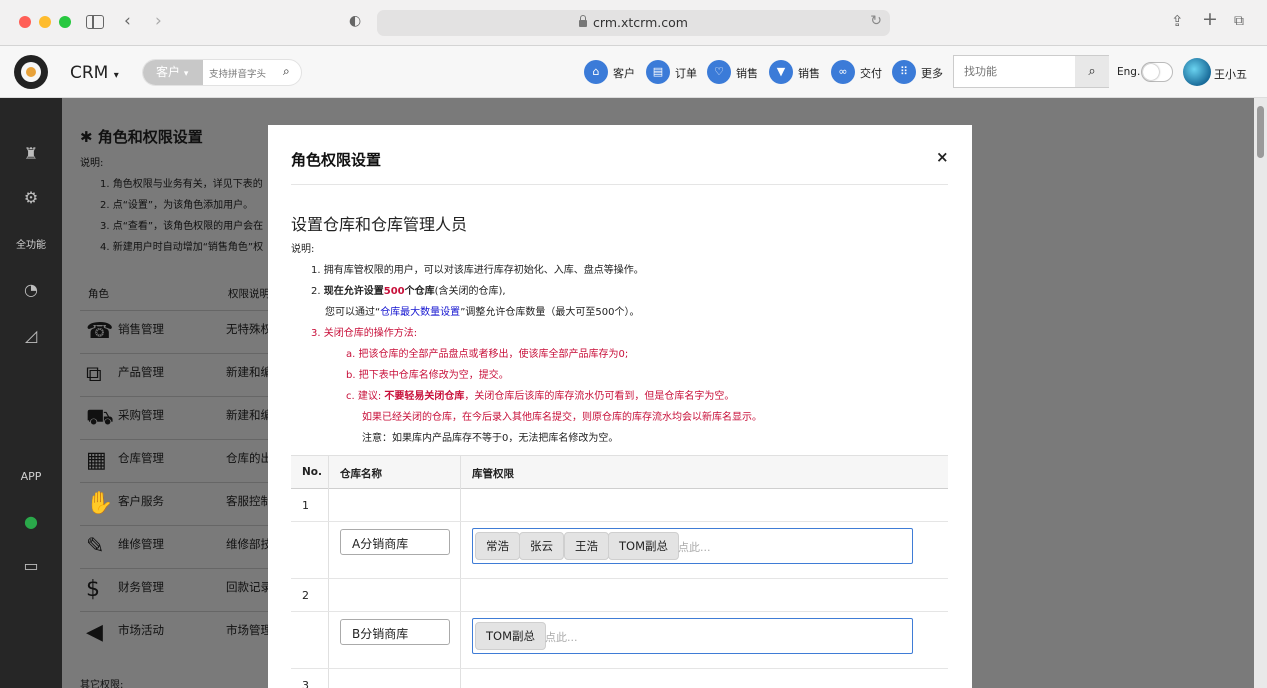  What do you see at coordinates (562, 417) in the screenshot?
I see `instruction-3d: 如果已经关闭的仓库，在今后录入其他库名提交，则原仓库的库存流水均会以新库名显示。` at bounding box center [562, 417].